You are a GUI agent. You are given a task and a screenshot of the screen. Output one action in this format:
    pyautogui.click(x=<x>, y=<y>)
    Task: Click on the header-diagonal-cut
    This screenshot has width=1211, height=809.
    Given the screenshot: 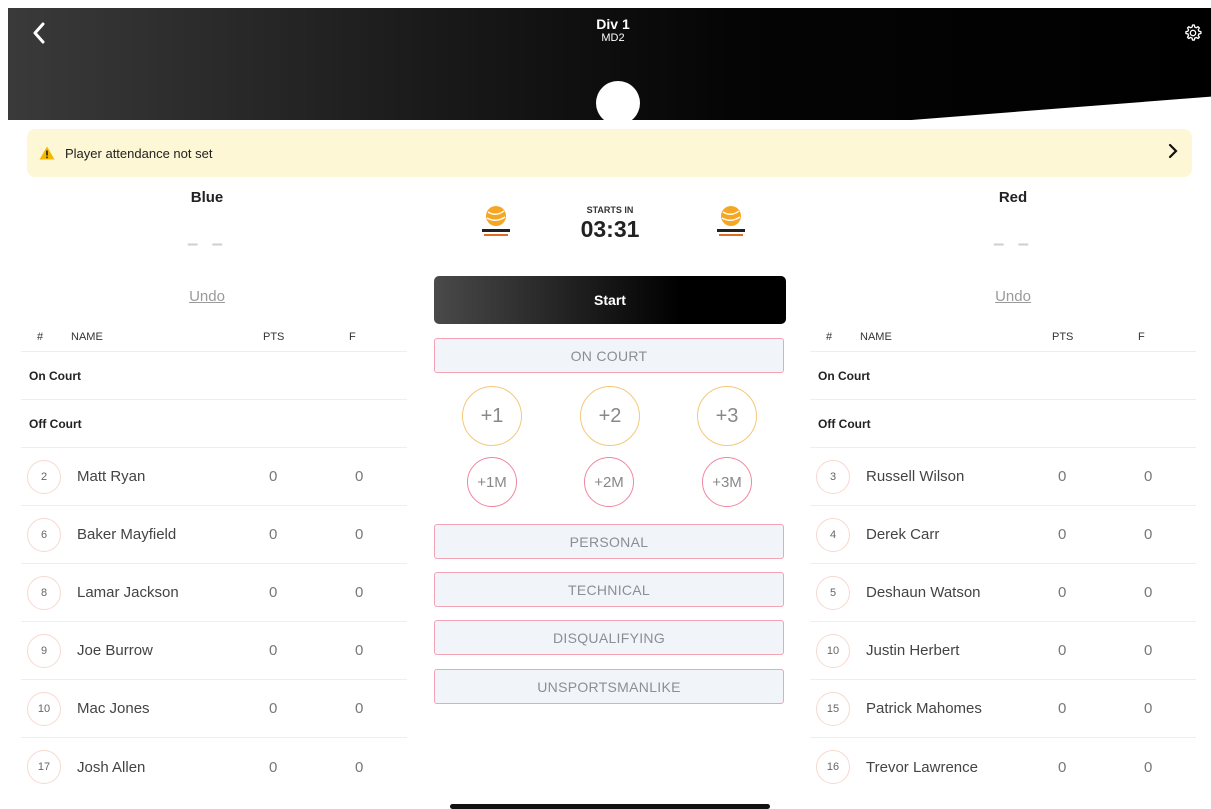 What is the action you would take?
    pyautogui.click(x=1009, y=112)
    